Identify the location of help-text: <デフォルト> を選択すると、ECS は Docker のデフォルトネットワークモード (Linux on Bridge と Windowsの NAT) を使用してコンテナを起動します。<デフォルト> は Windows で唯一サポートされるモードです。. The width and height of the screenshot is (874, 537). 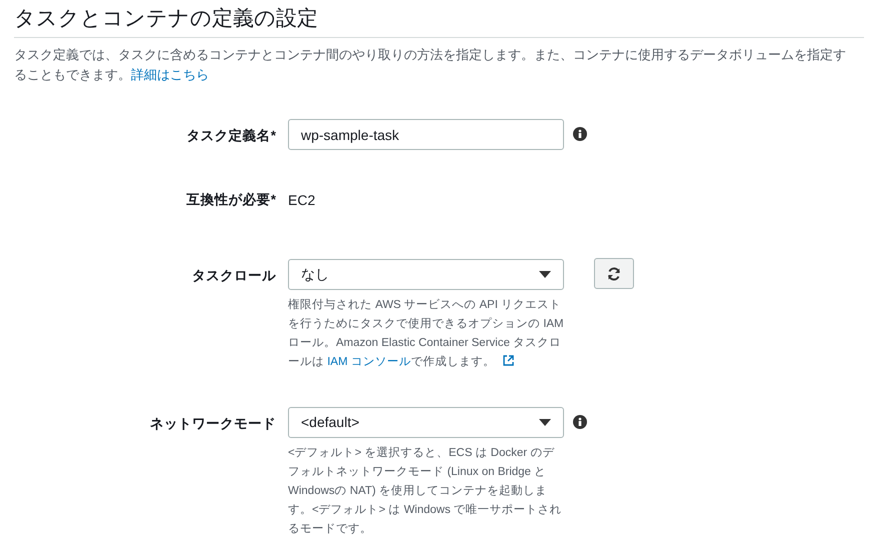
(425, 491).